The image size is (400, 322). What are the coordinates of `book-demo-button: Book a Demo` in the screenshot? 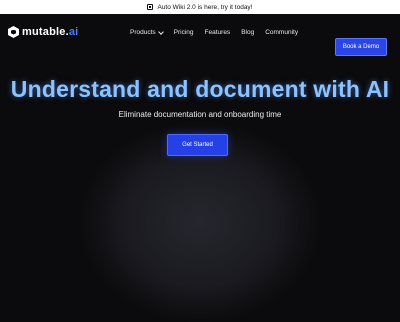 It's located at (361, 47).